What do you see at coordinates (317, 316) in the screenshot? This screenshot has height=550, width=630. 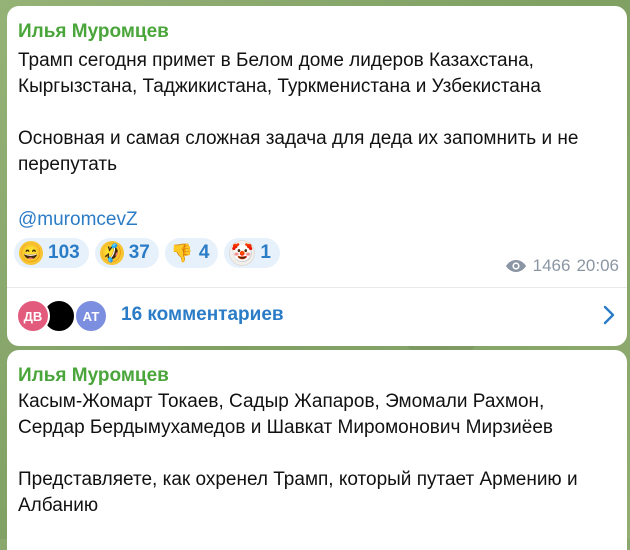 I see `comments-button: ДВ АТ 16 комментариев` at bounding box center [317, 316].